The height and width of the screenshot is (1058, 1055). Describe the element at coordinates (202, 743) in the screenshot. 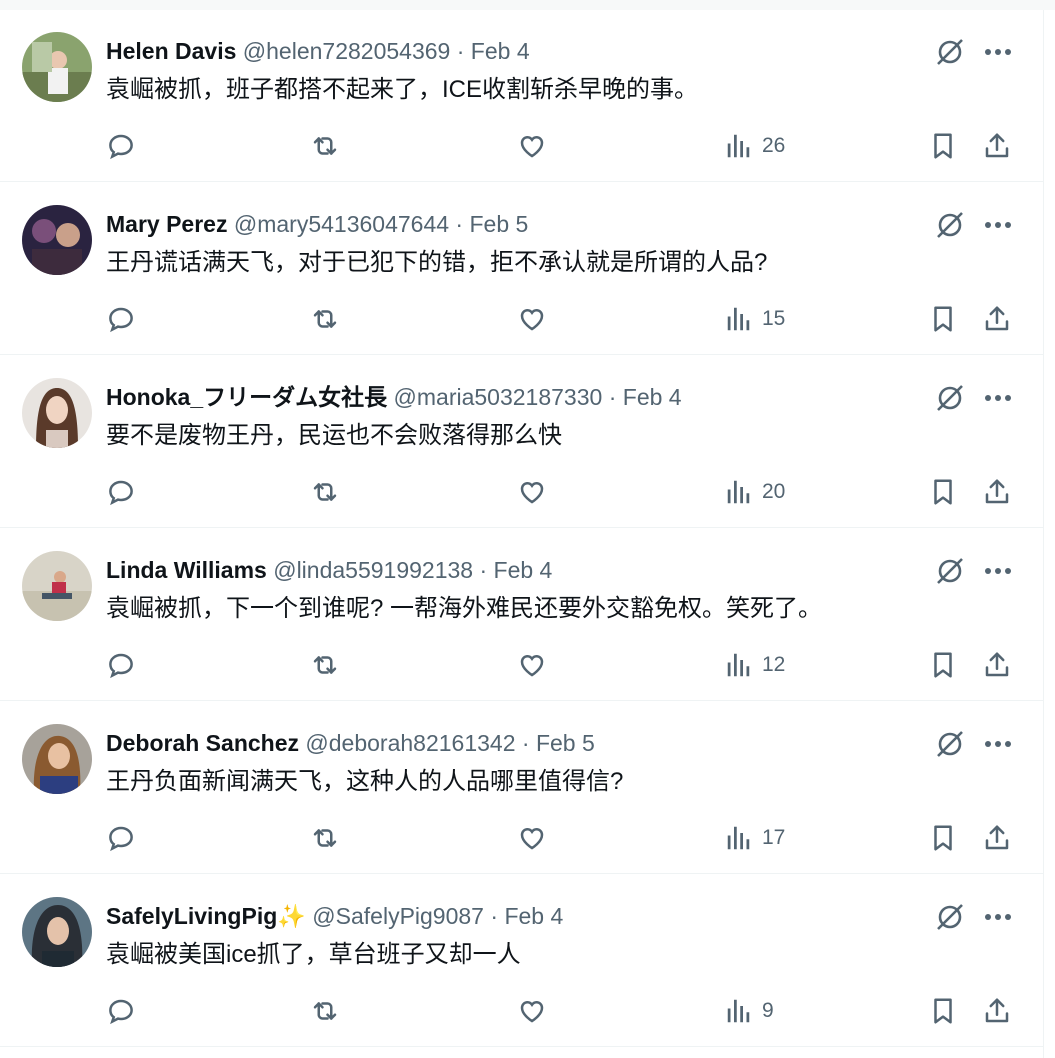

I see `author-name: Deborah Sanchez` at that location.